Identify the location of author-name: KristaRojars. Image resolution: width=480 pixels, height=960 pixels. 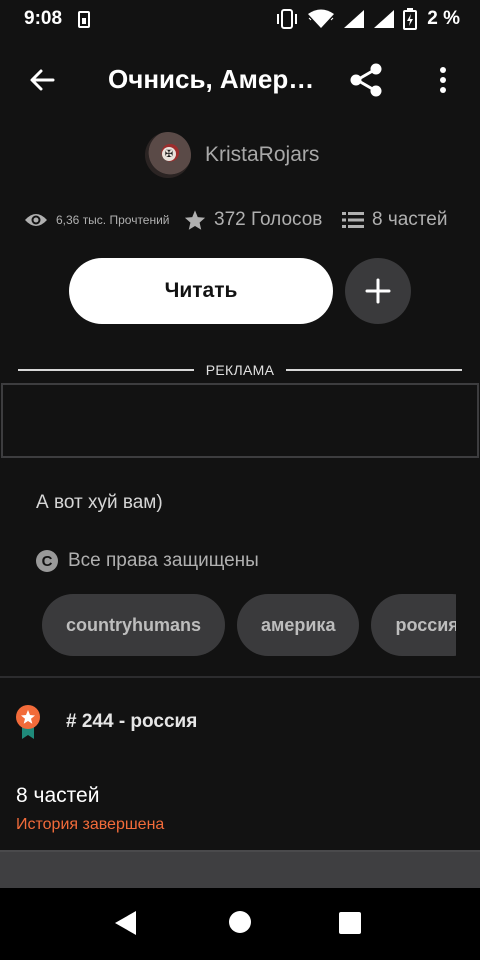
(262, 155).